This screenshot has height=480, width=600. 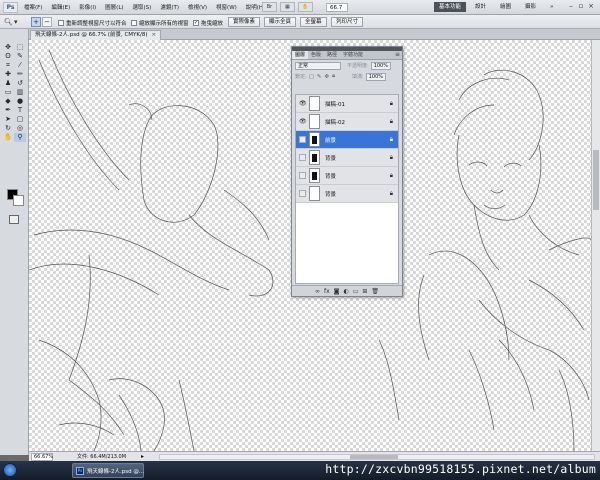 I want to click on path-select-tool-icon: ➤, so click(x=8, y=119).